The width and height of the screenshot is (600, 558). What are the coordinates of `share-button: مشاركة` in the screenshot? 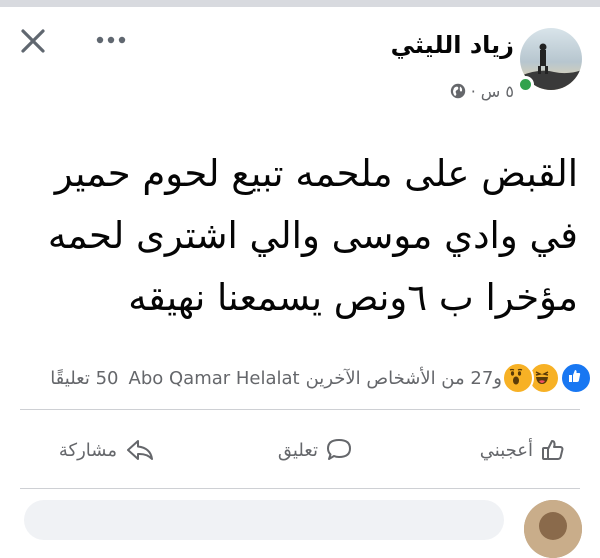 It's located at (107, 450).